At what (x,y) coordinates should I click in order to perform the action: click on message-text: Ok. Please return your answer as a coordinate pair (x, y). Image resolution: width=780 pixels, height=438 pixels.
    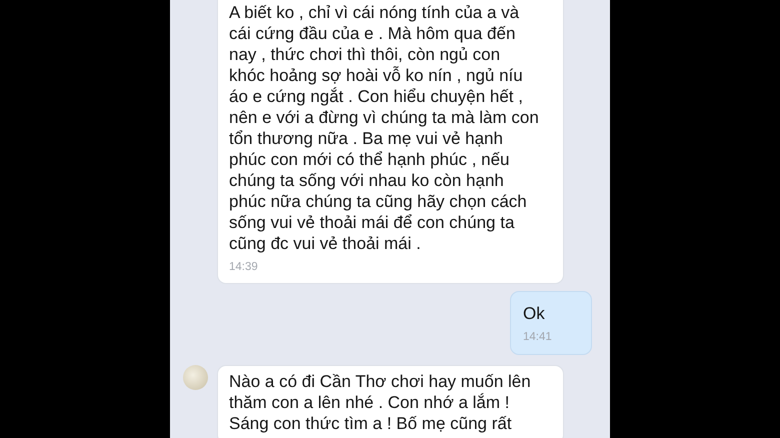
    Looking at the image, I should click on (534, 313).